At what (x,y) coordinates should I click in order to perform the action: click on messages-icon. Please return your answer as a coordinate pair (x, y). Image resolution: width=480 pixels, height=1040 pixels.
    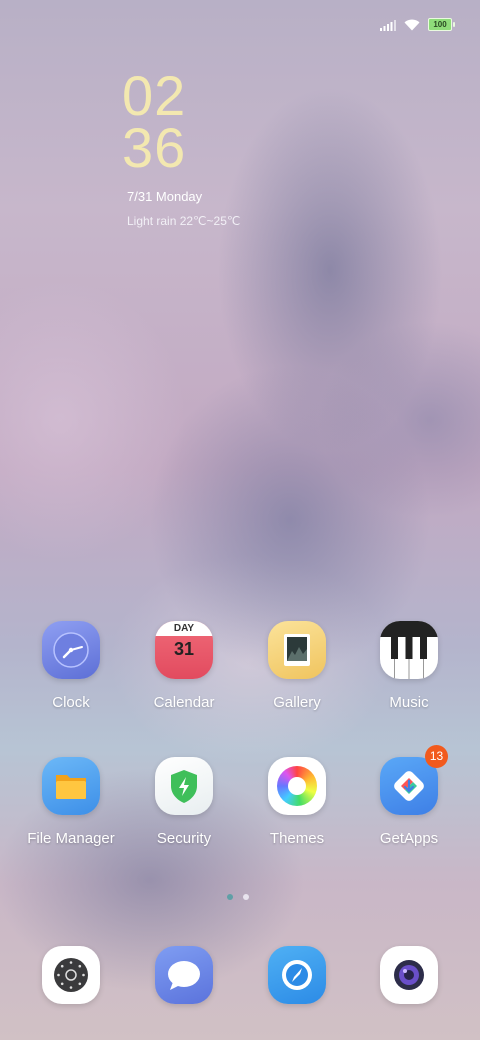
    Looking at the image, I should click on (184, 975).